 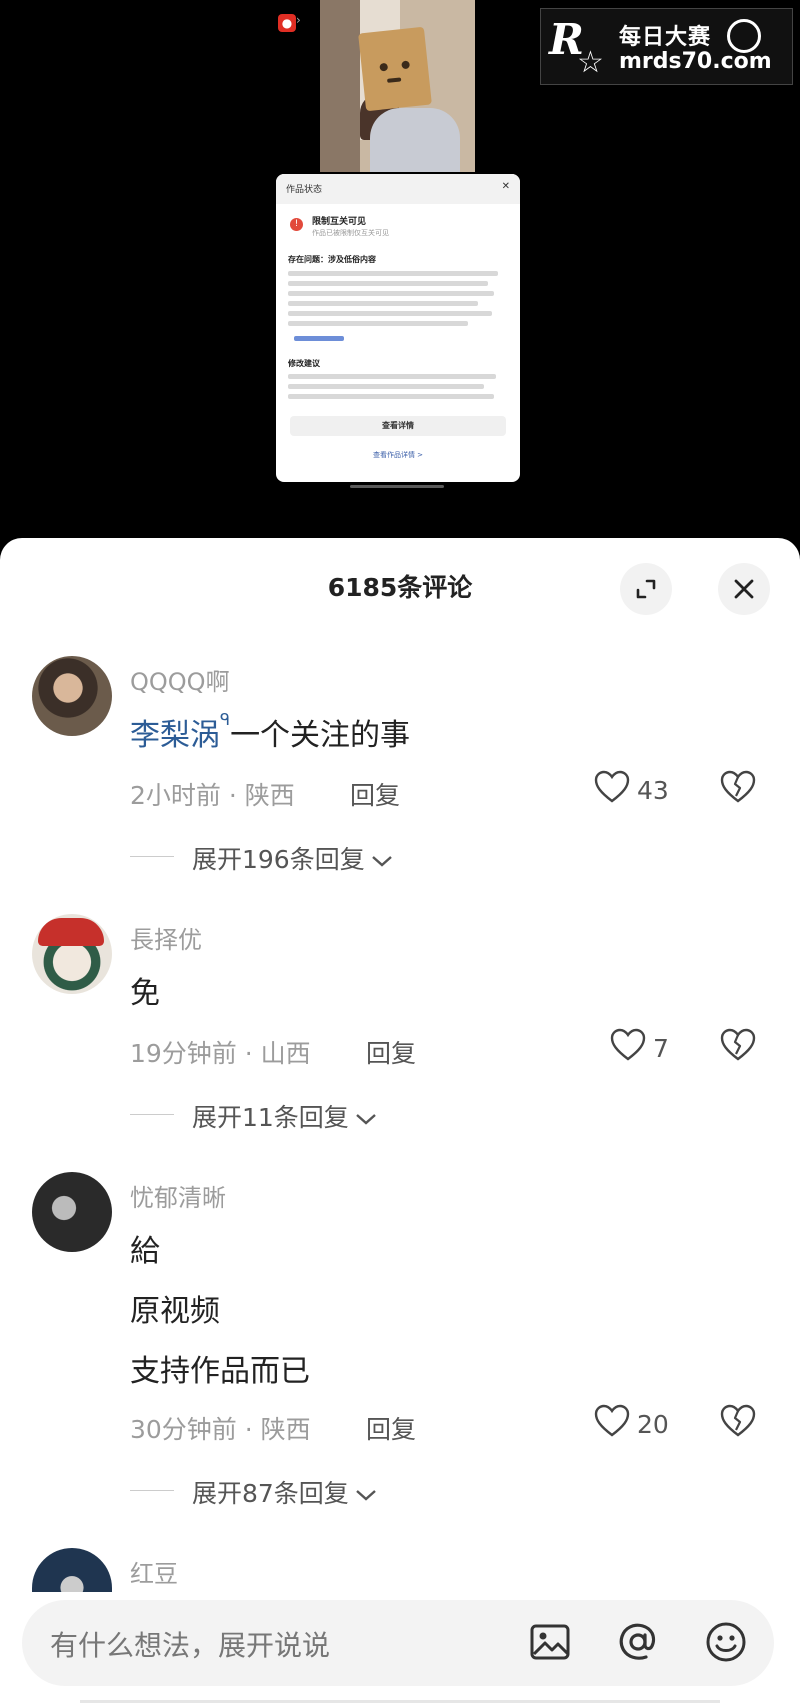 I want to click on expand-replies-button: 展开11条回复, so click(x=284, y=1116).